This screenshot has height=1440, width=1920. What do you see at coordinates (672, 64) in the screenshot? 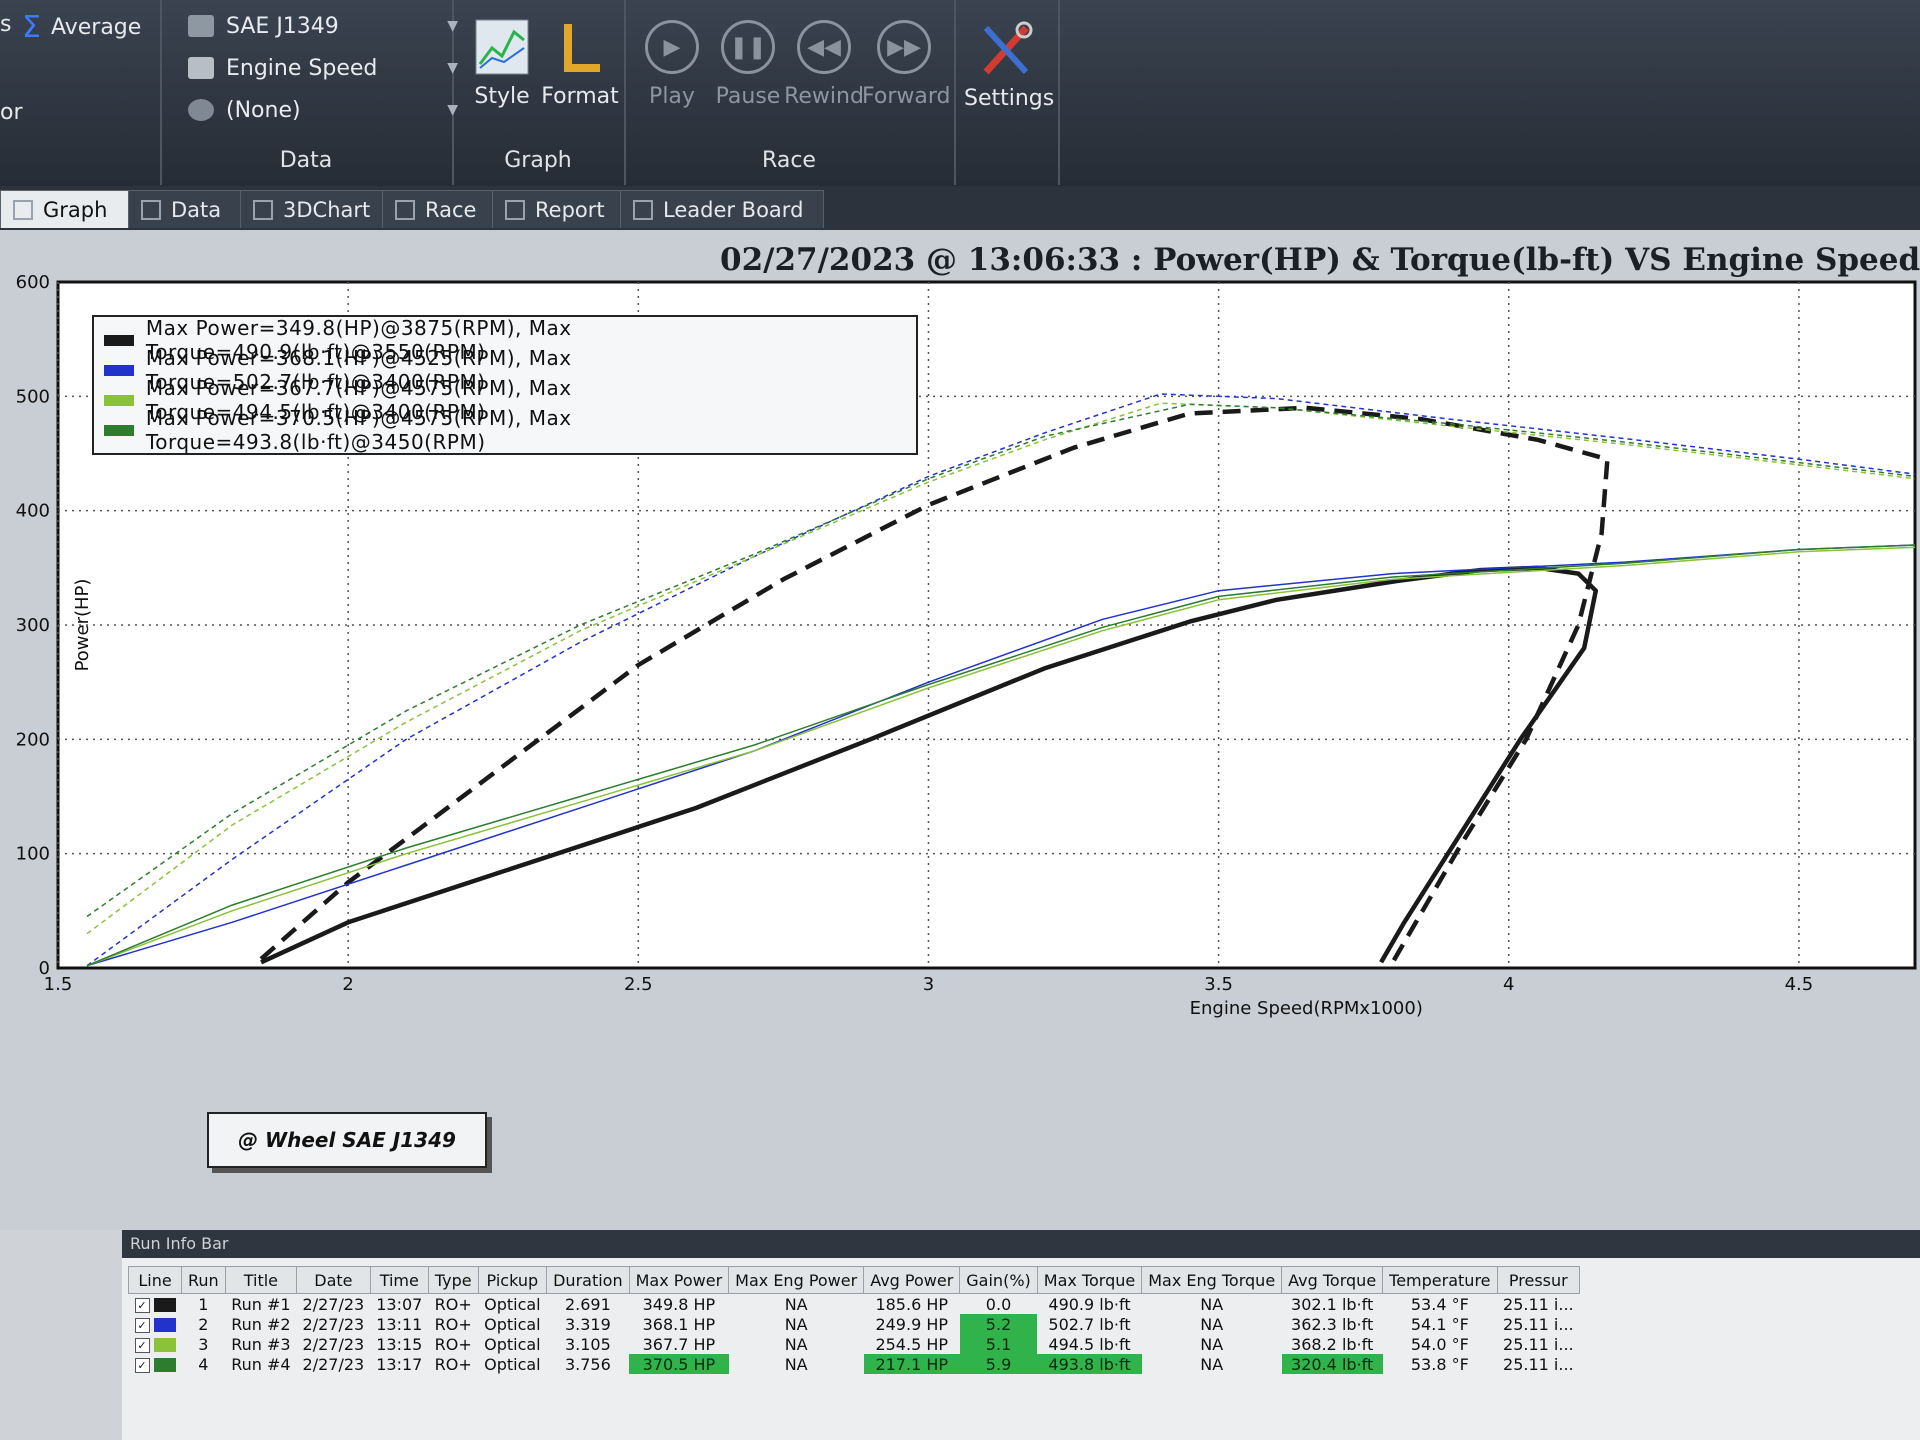
I see `play-button: ▶ Play` at bounding box center [672, 64].